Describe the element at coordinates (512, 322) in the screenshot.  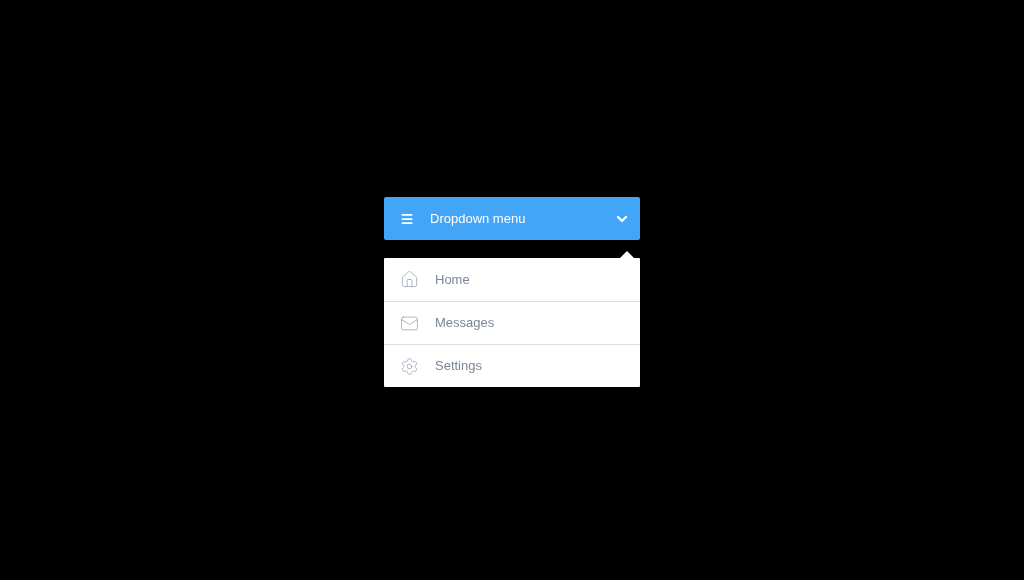
I see `menu-item: Messages` at that location.